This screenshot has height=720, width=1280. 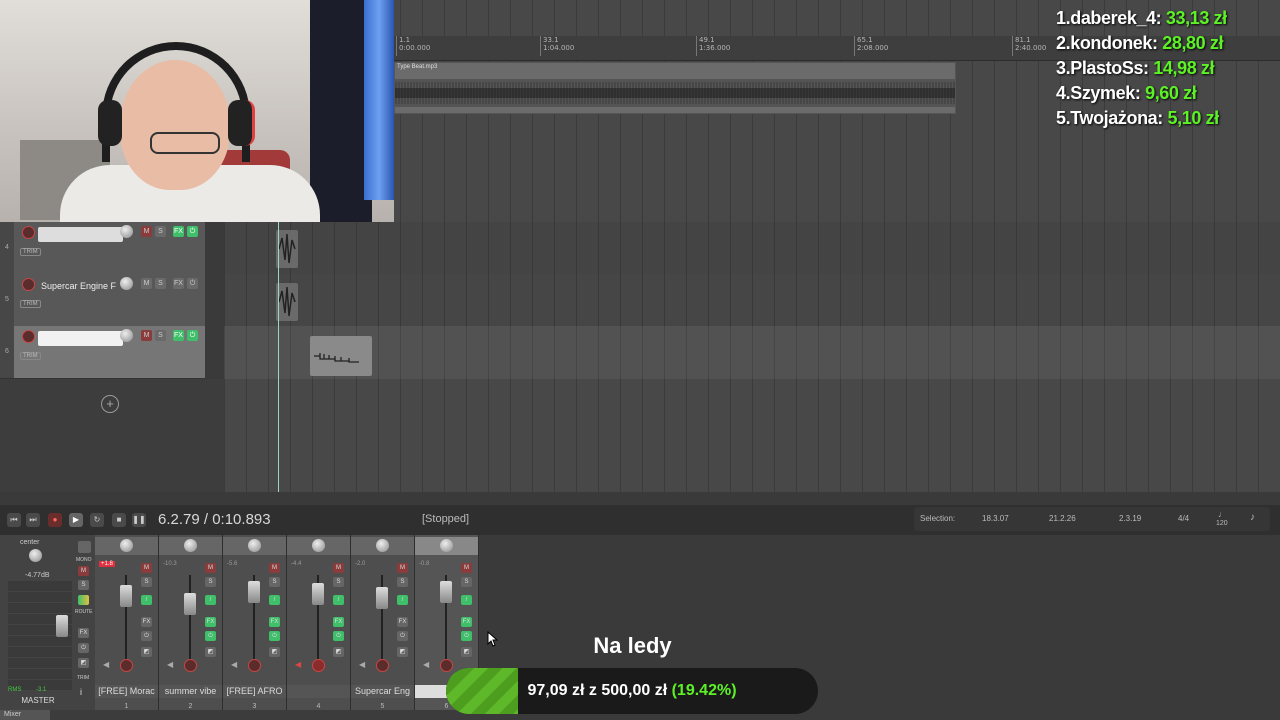 What do you see at coordinates (55, 520) in the screenshot?
I see `record-button: ●` at bounding box center [55, 520].